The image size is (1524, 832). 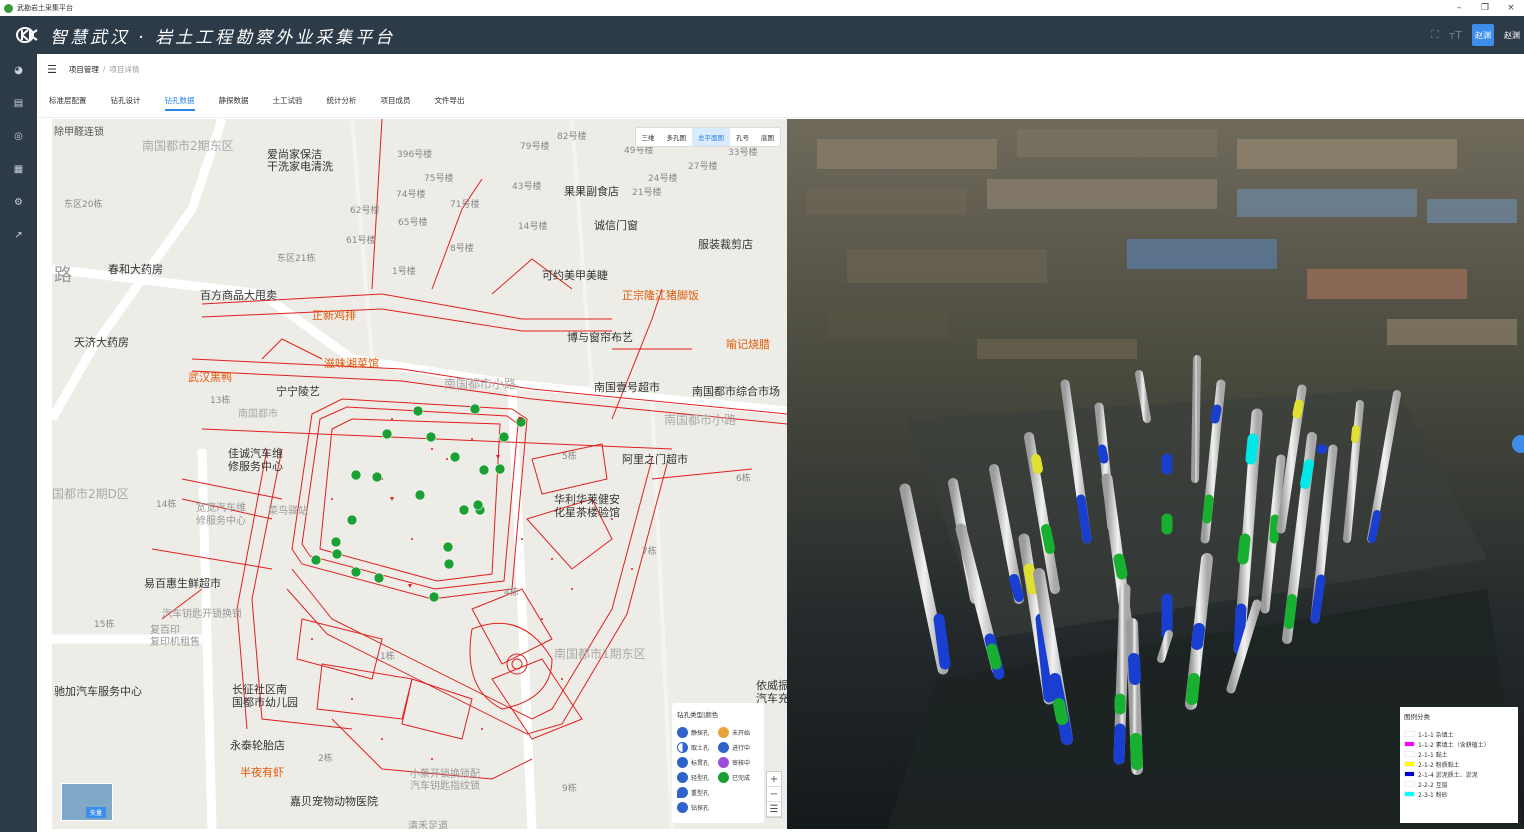 I want to click on map-label: 阿里之门超市, so click(x=655, y=459).